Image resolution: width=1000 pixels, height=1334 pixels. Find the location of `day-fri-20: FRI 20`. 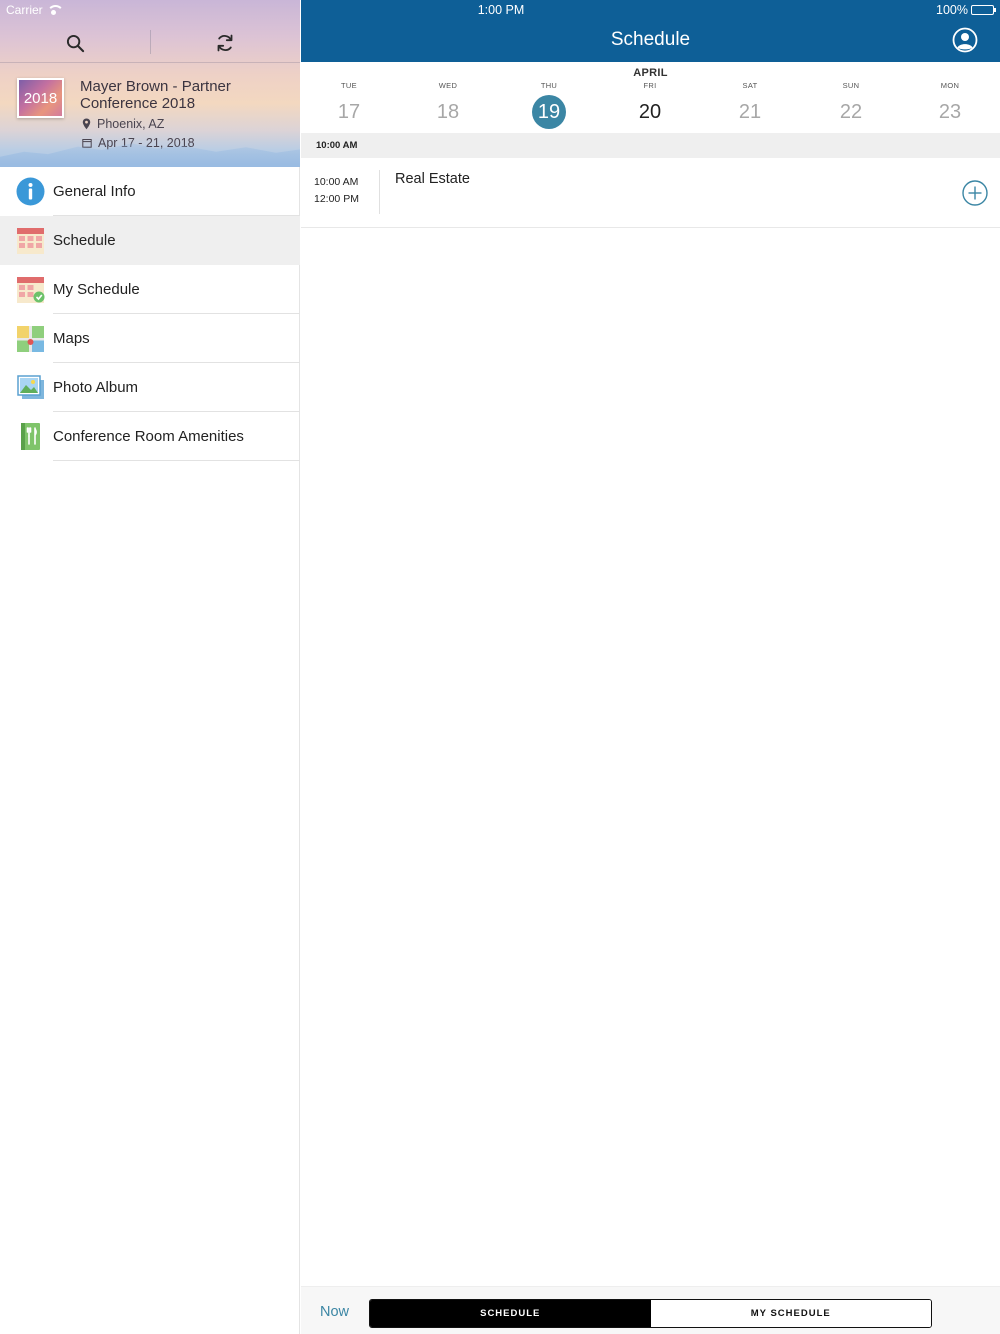

day-fri-20: FRI 20 is located at coordinates (650, 105).